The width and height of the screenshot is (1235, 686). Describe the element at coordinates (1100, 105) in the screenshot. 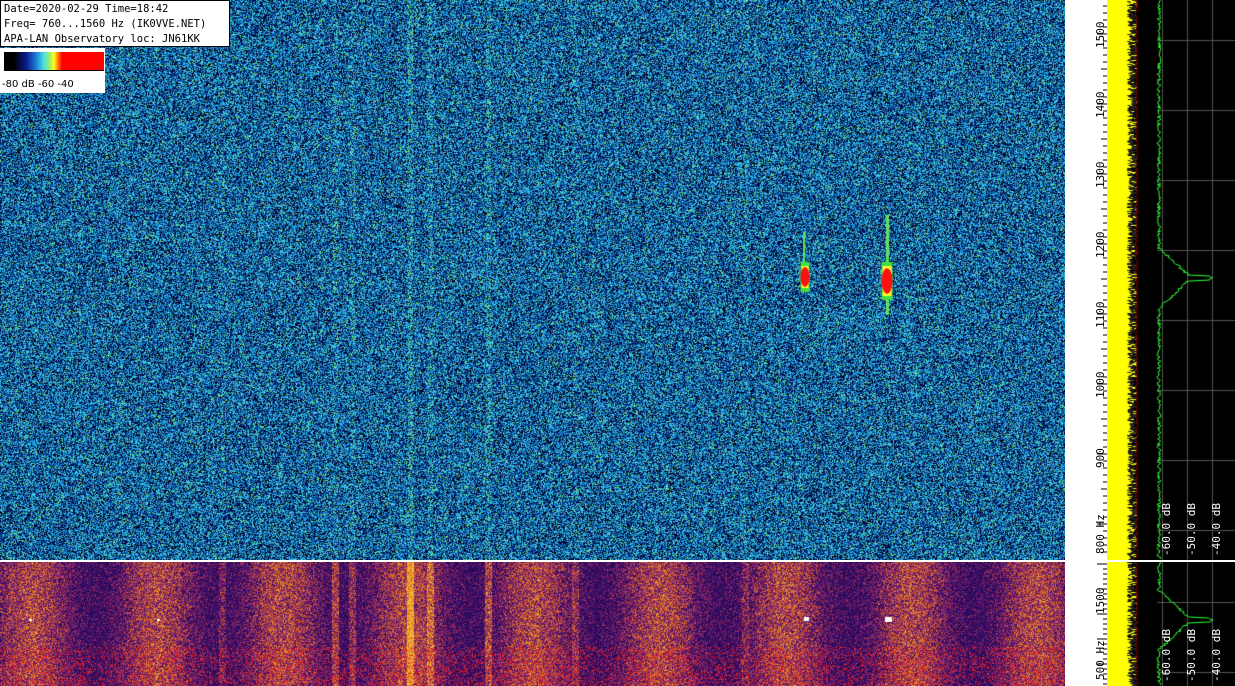

I see `frequency-tick-label: 1400` at that location.